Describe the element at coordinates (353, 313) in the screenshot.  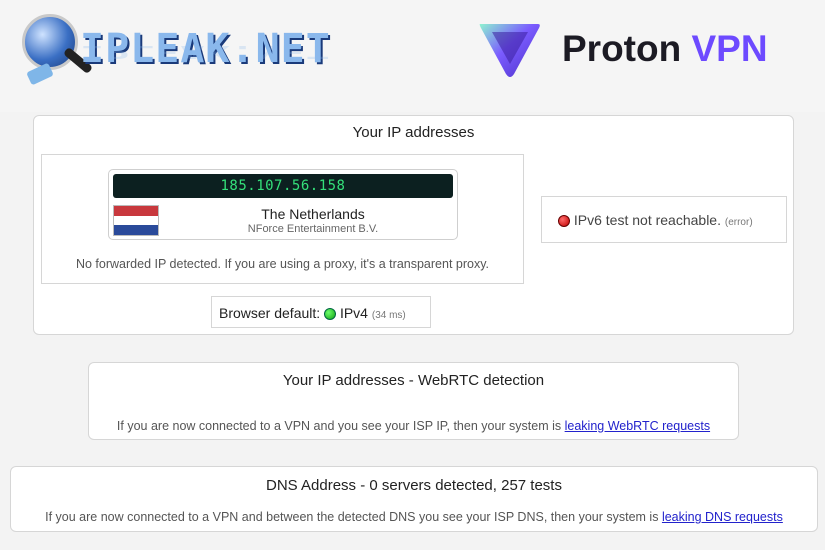
I see `browser-default-value: IPv4` at that location.